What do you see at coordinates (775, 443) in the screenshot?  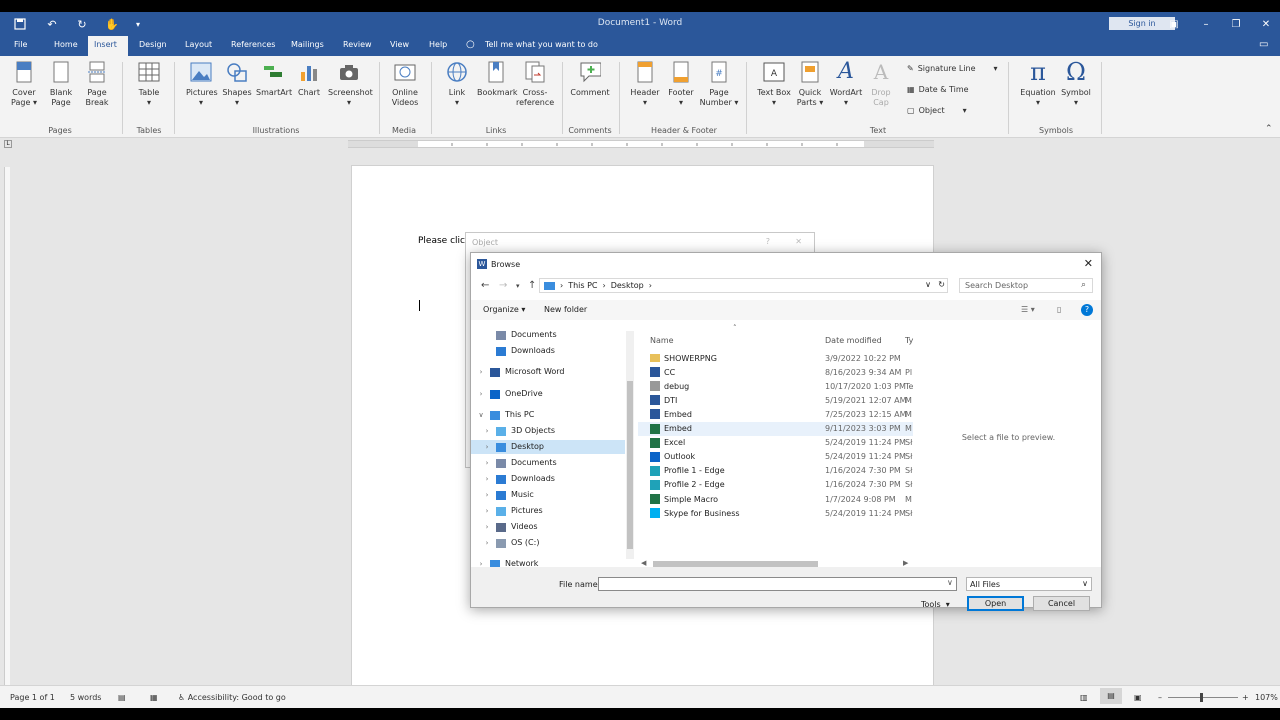 I see `file-row: Excel 5/24/2019 11:24 PM Sł` at bounding box center [775, 443].